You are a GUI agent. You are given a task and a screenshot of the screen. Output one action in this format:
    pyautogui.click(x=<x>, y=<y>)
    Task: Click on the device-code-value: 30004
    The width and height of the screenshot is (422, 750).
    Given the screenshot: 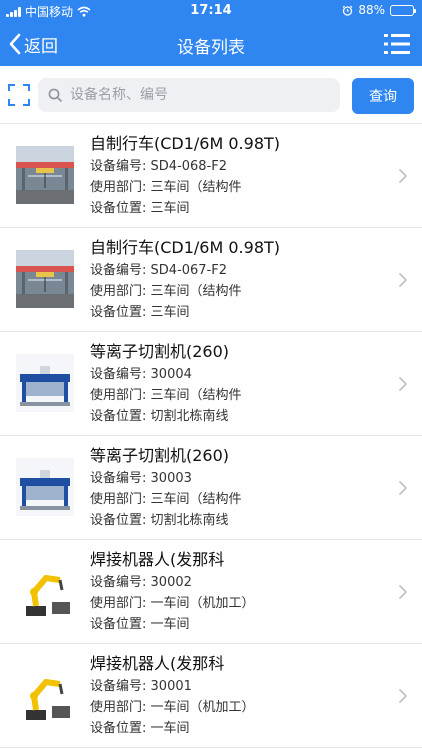 What is the action you would take?
    pyautogui.click(x=171, y=374)
    